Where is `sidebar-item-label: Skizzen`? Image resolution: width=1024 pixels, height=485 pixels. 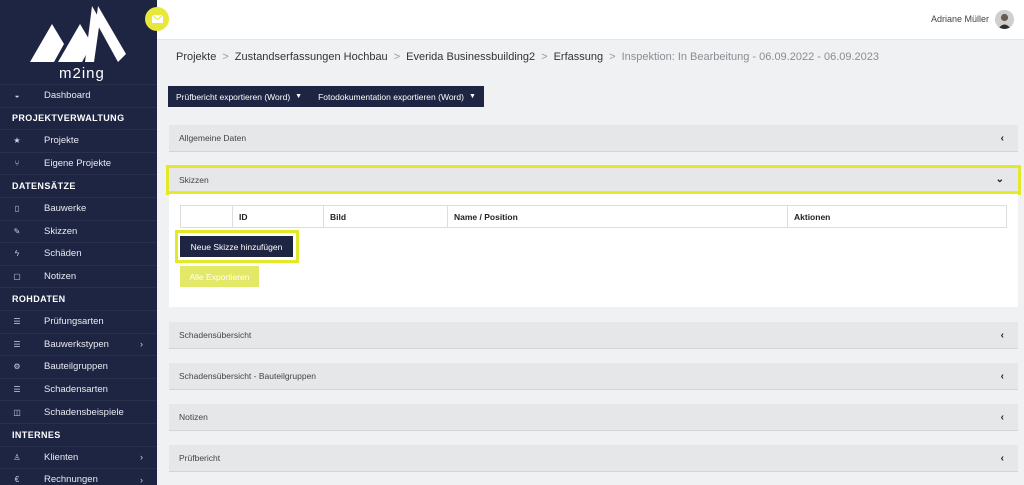
sidebar-item-label: Skizzen is located at coordinates (61, 231).